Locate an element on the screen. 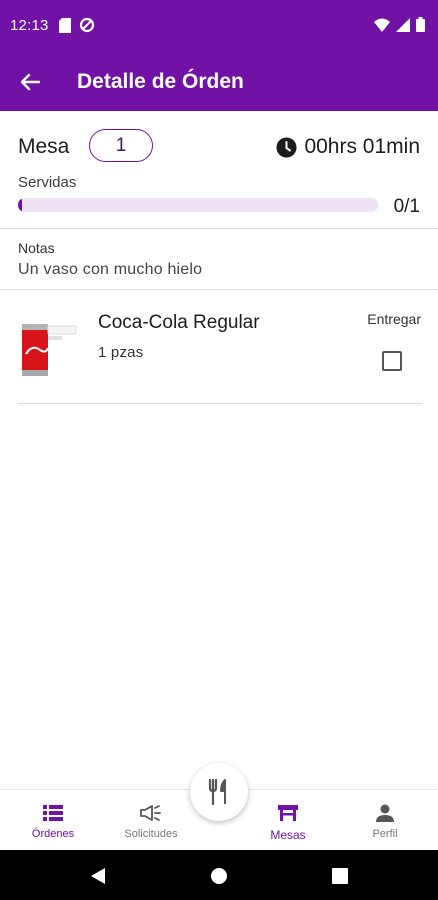 The height and width of the screenshot is (900, 438). nav-item-ordenes: Órdenes is located at coordinates (53, 820).